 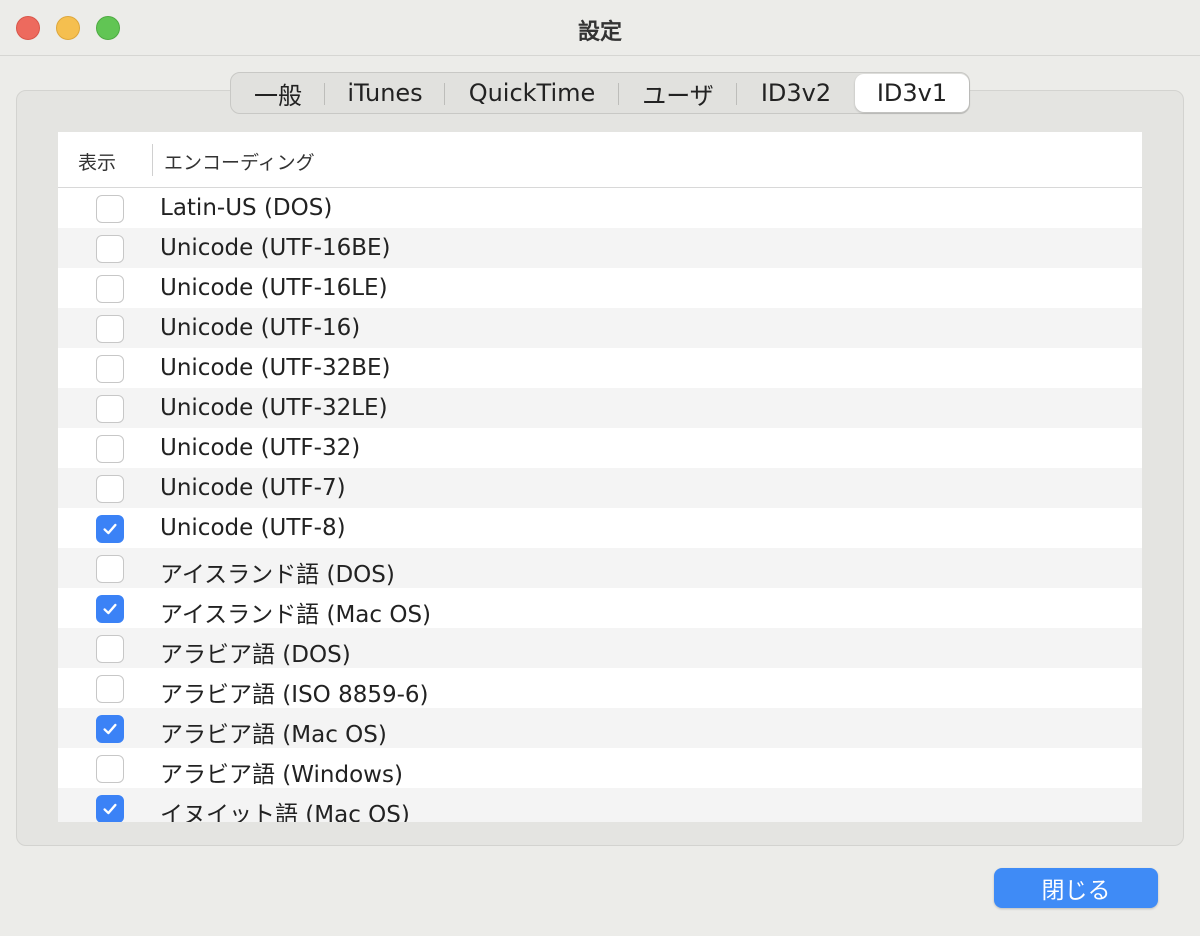 What do you see at coordinates (275, 248) in the screenshot?
I see `encoding-label: Unicode (UTF-16BE)` at bounding box center [275, 248].